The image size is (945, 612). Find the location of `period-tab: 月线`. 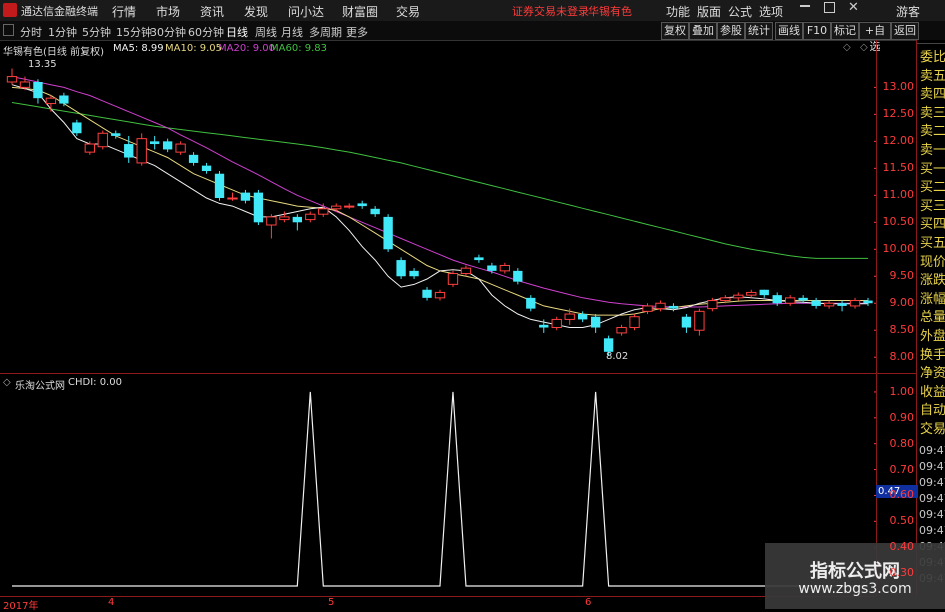

period-tab: 月线 is located at coordinates (292, 32).